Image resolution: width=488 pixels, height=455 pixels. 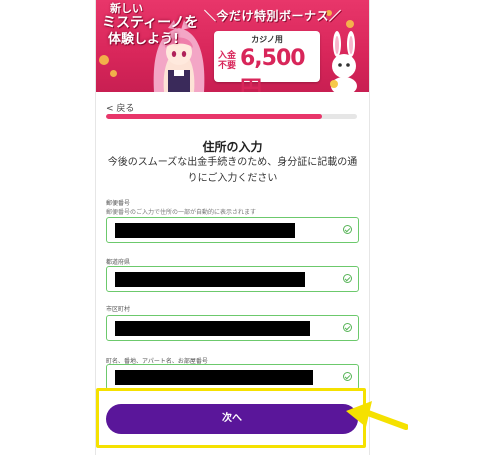 I want to click on banner-new-label: 新しい, so click(x=126, y=8).